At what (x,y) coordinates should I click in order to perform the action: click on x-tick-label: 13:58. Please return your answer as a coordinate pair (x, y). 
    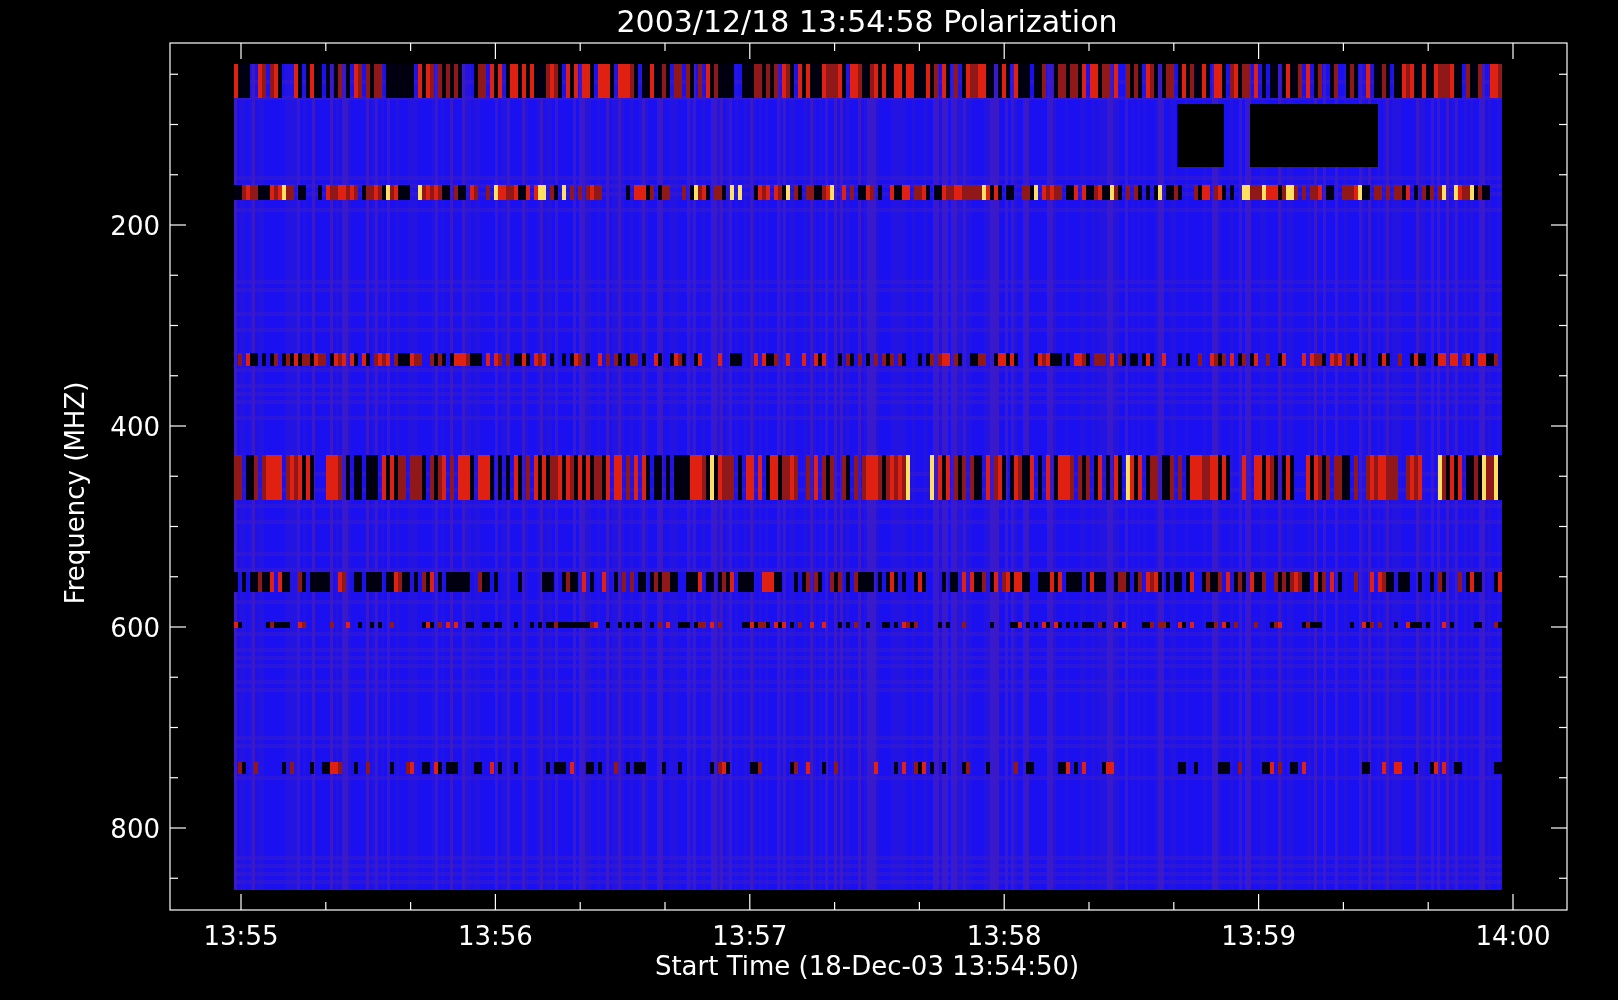
    Looking at the image, I should click on (1004, 936).